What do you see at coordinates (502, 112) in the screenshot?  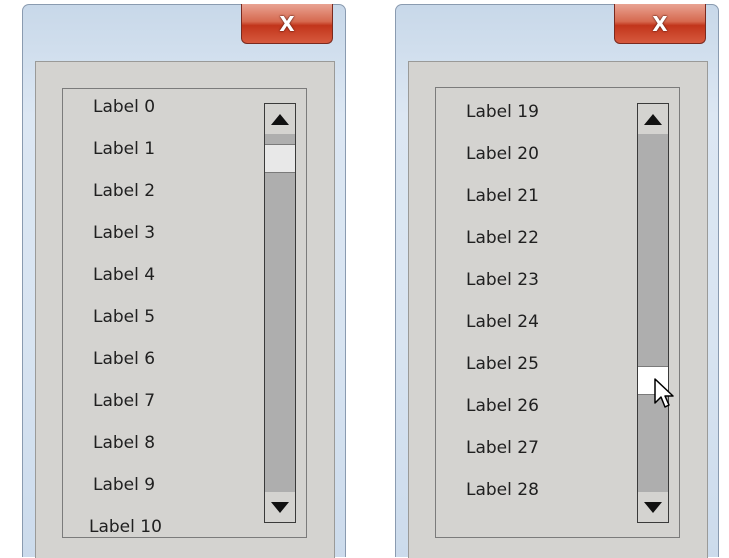 I see `list-item: Label 19` at bounding box center [502, 112].